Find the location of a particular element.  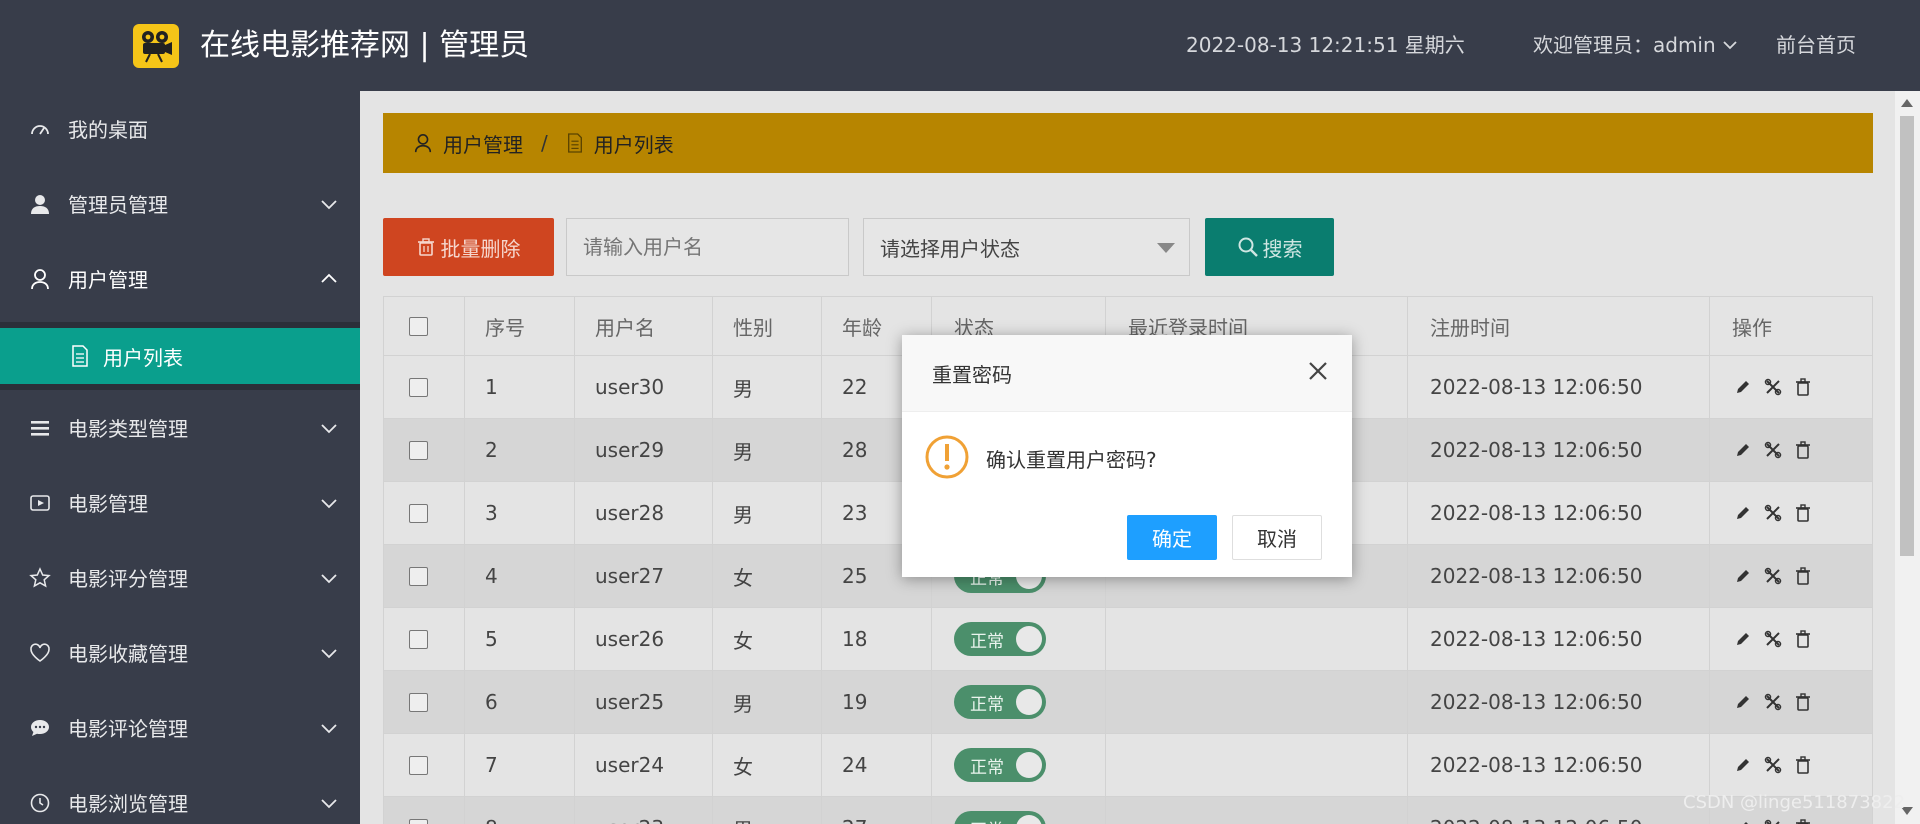

scroll-up-arrow-icon is located at coordinates (1907, 103).